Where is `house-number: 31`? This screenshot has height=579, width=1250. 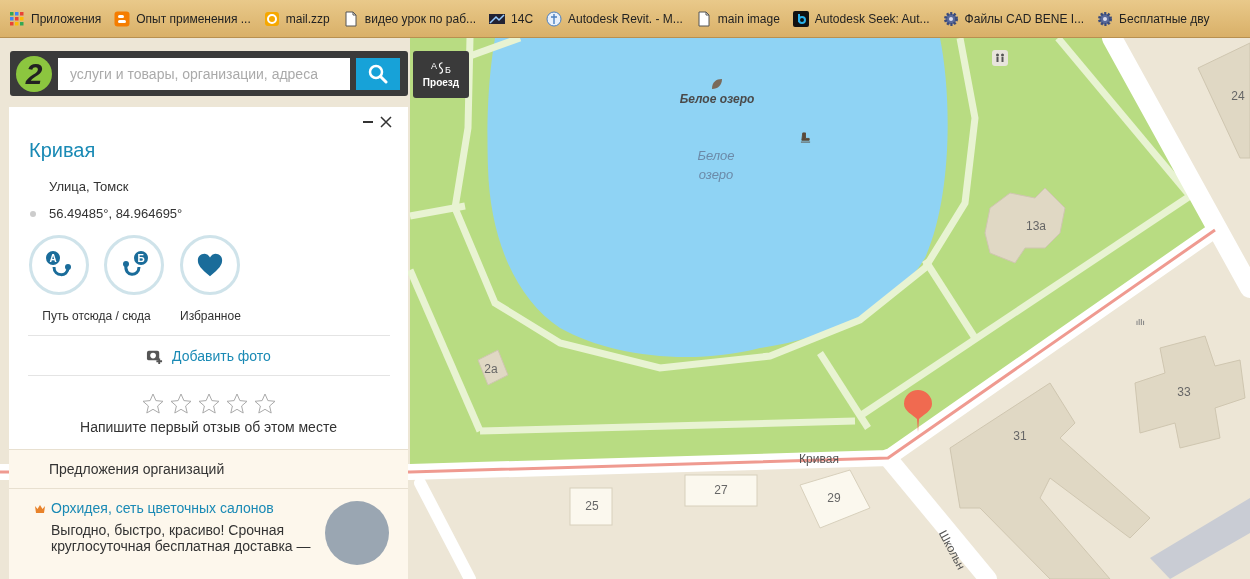 house-number: 31 is located at coordinates (1020, 436).